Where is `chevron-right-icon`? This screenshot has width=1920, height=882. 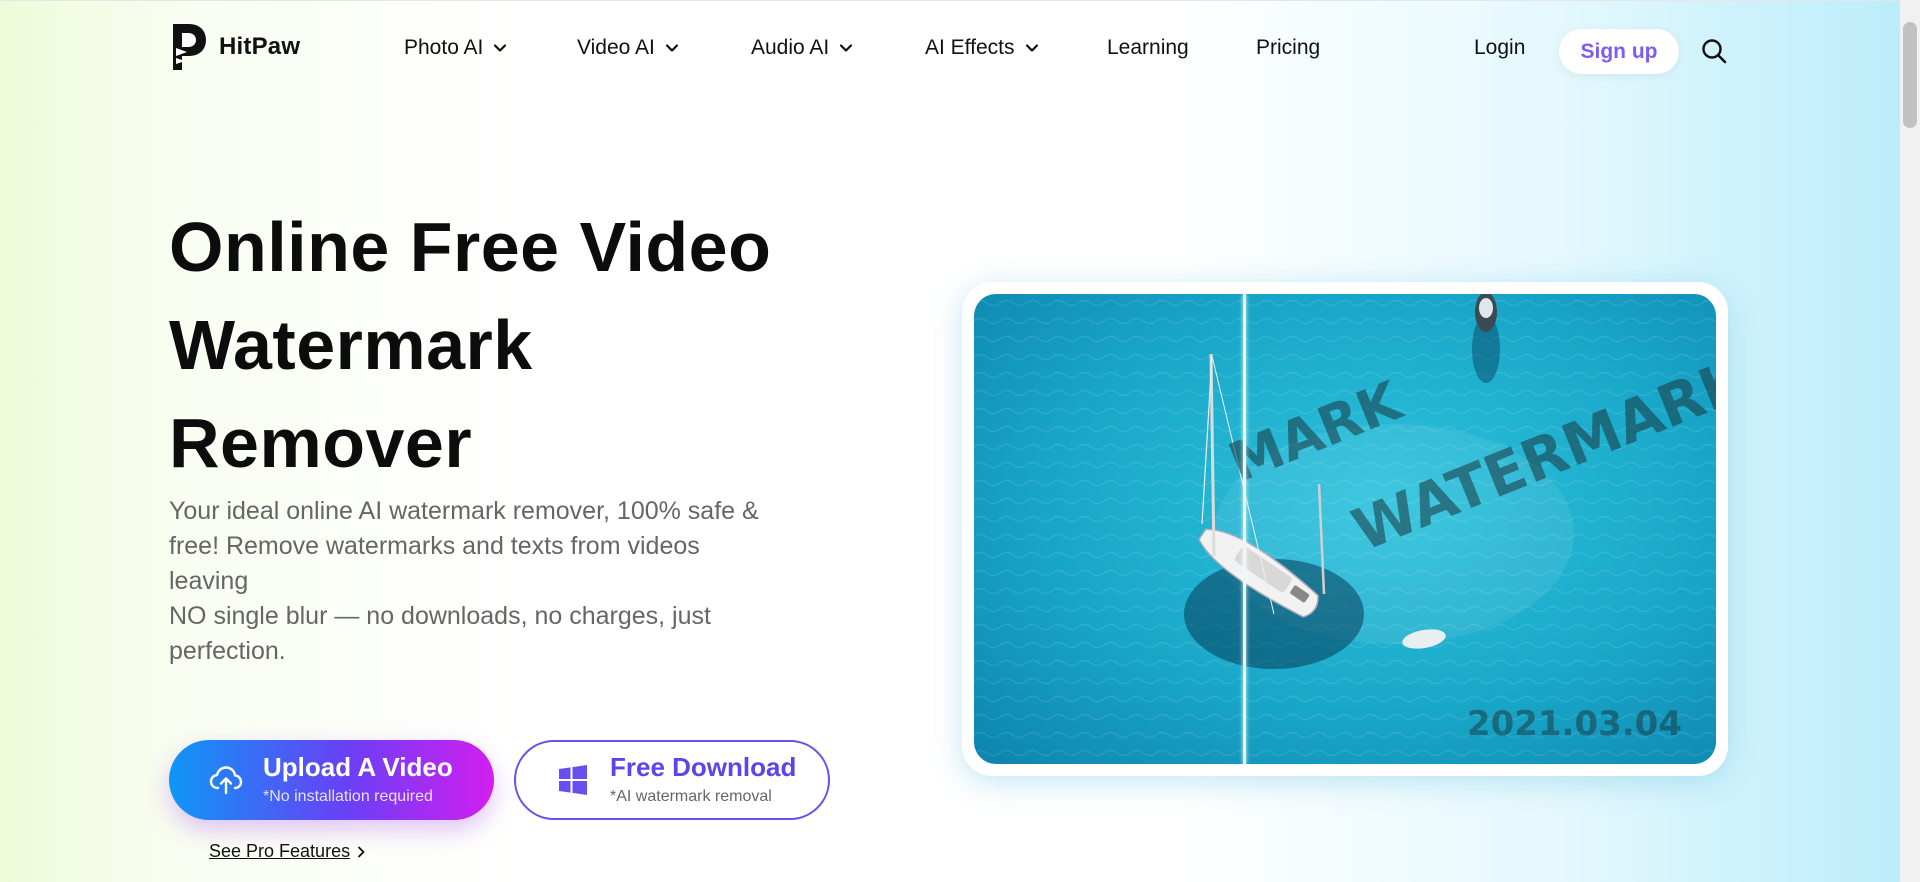
chevron-right-icon is located at coordinates (361, 851).